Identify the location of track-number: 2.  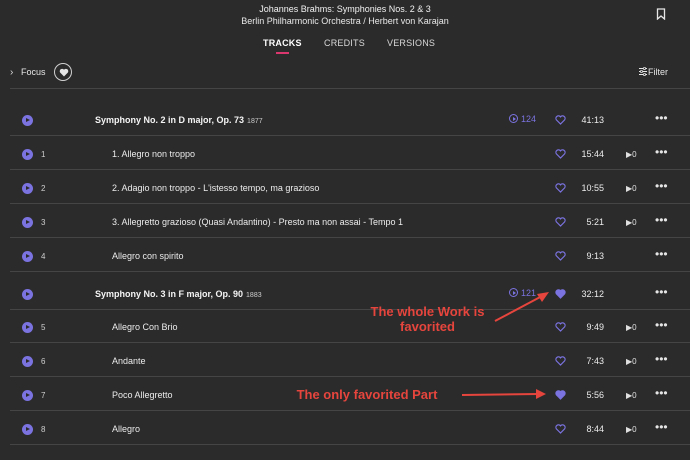
(43, 188).